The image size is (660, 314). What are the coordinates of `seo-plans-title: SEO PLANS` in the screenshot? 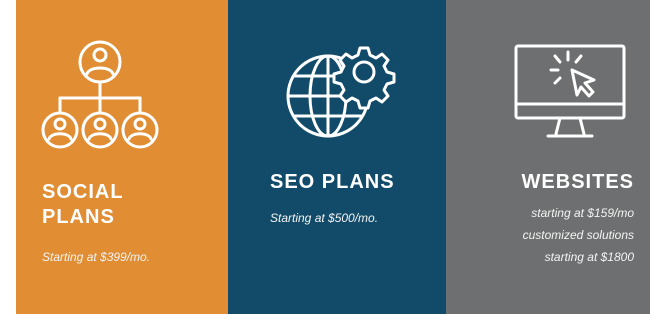 It's located at (332, 182).